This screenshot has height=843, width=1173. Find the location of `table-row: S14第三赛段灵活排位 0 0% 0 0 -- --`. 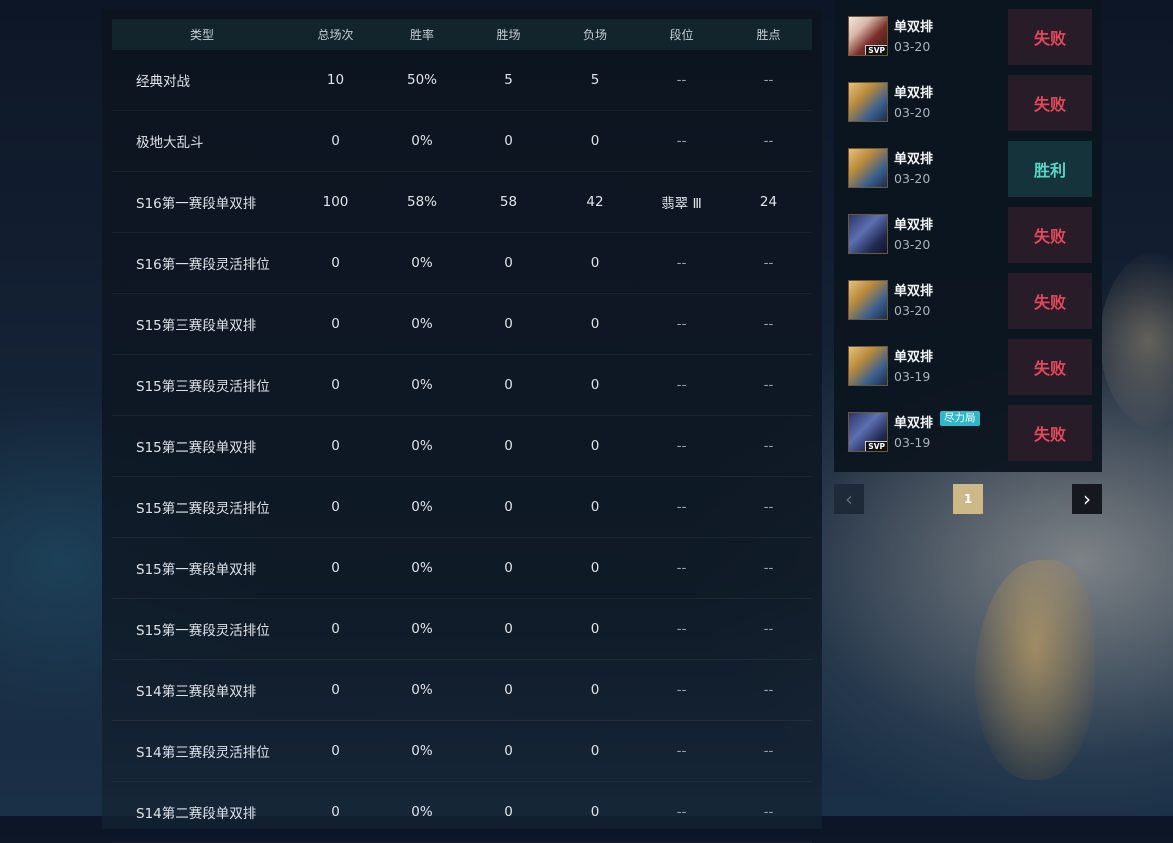

table-row: S14第三赛段灵活排位 0 0% 0 0 -- -- is located at coordinates (462, 751).